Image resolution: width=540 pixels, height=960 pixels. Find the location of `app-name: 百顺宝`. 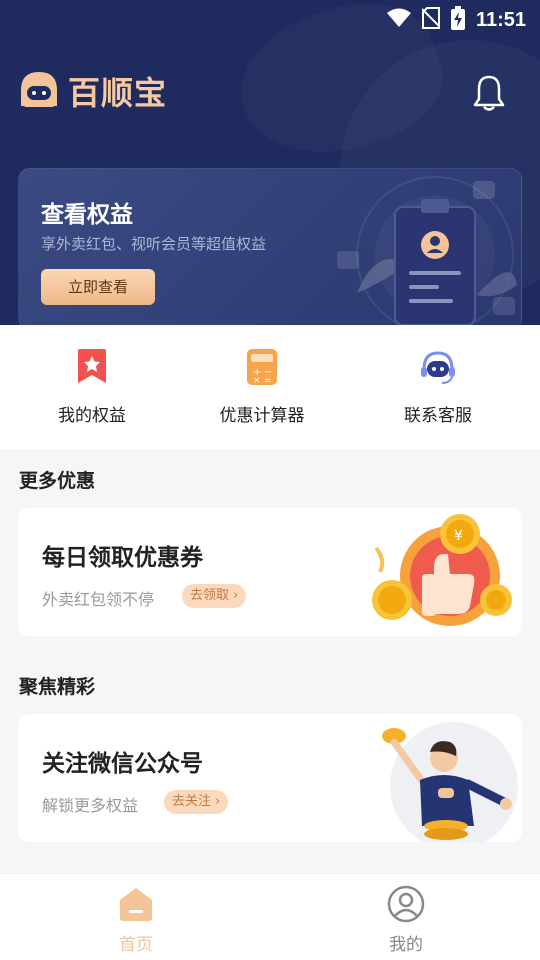

app-name: 百顺宝 is located at coordinates (118, 93).